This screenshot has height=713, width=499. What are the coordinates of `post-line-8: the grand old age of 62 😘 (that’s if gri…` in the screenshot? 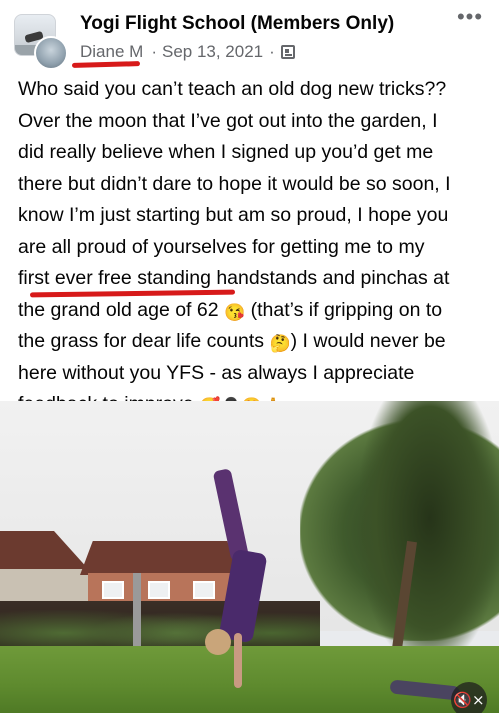 It's located at (253, 311).